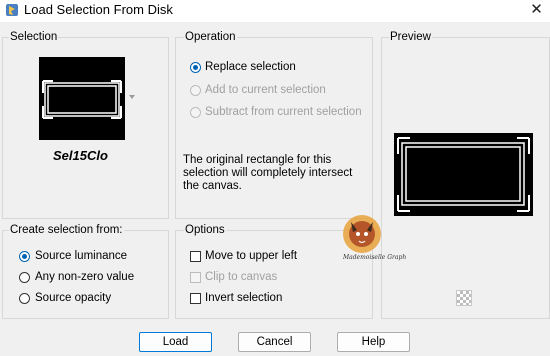  Describe the element at coordinates (212, 186) in the screenshot. I see `operation-description-line: the canvas.` at that location.